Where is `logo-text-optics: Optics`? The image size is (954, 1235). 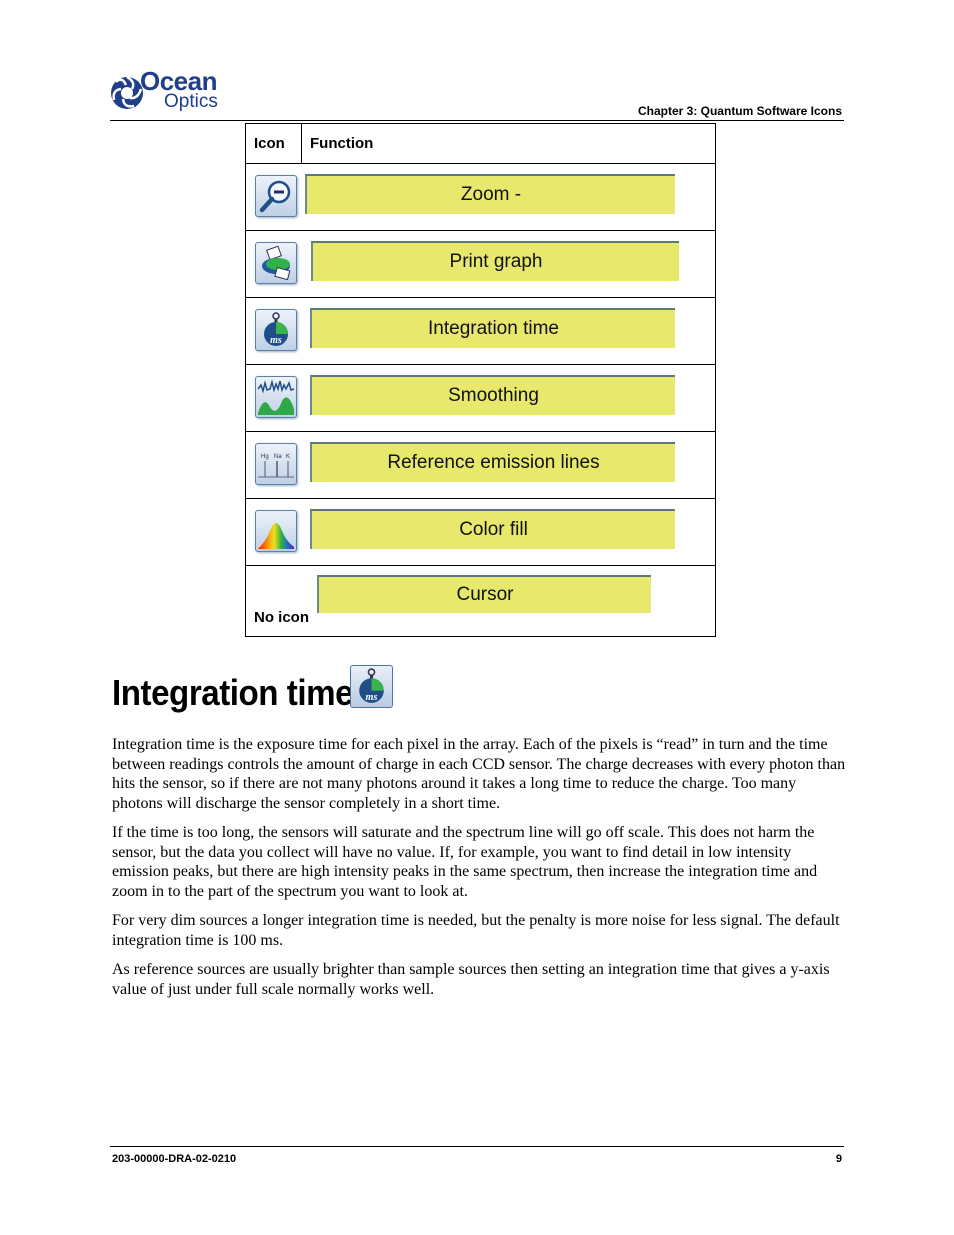 logo-text-optics: Optics is located at coordinates (191, 101).